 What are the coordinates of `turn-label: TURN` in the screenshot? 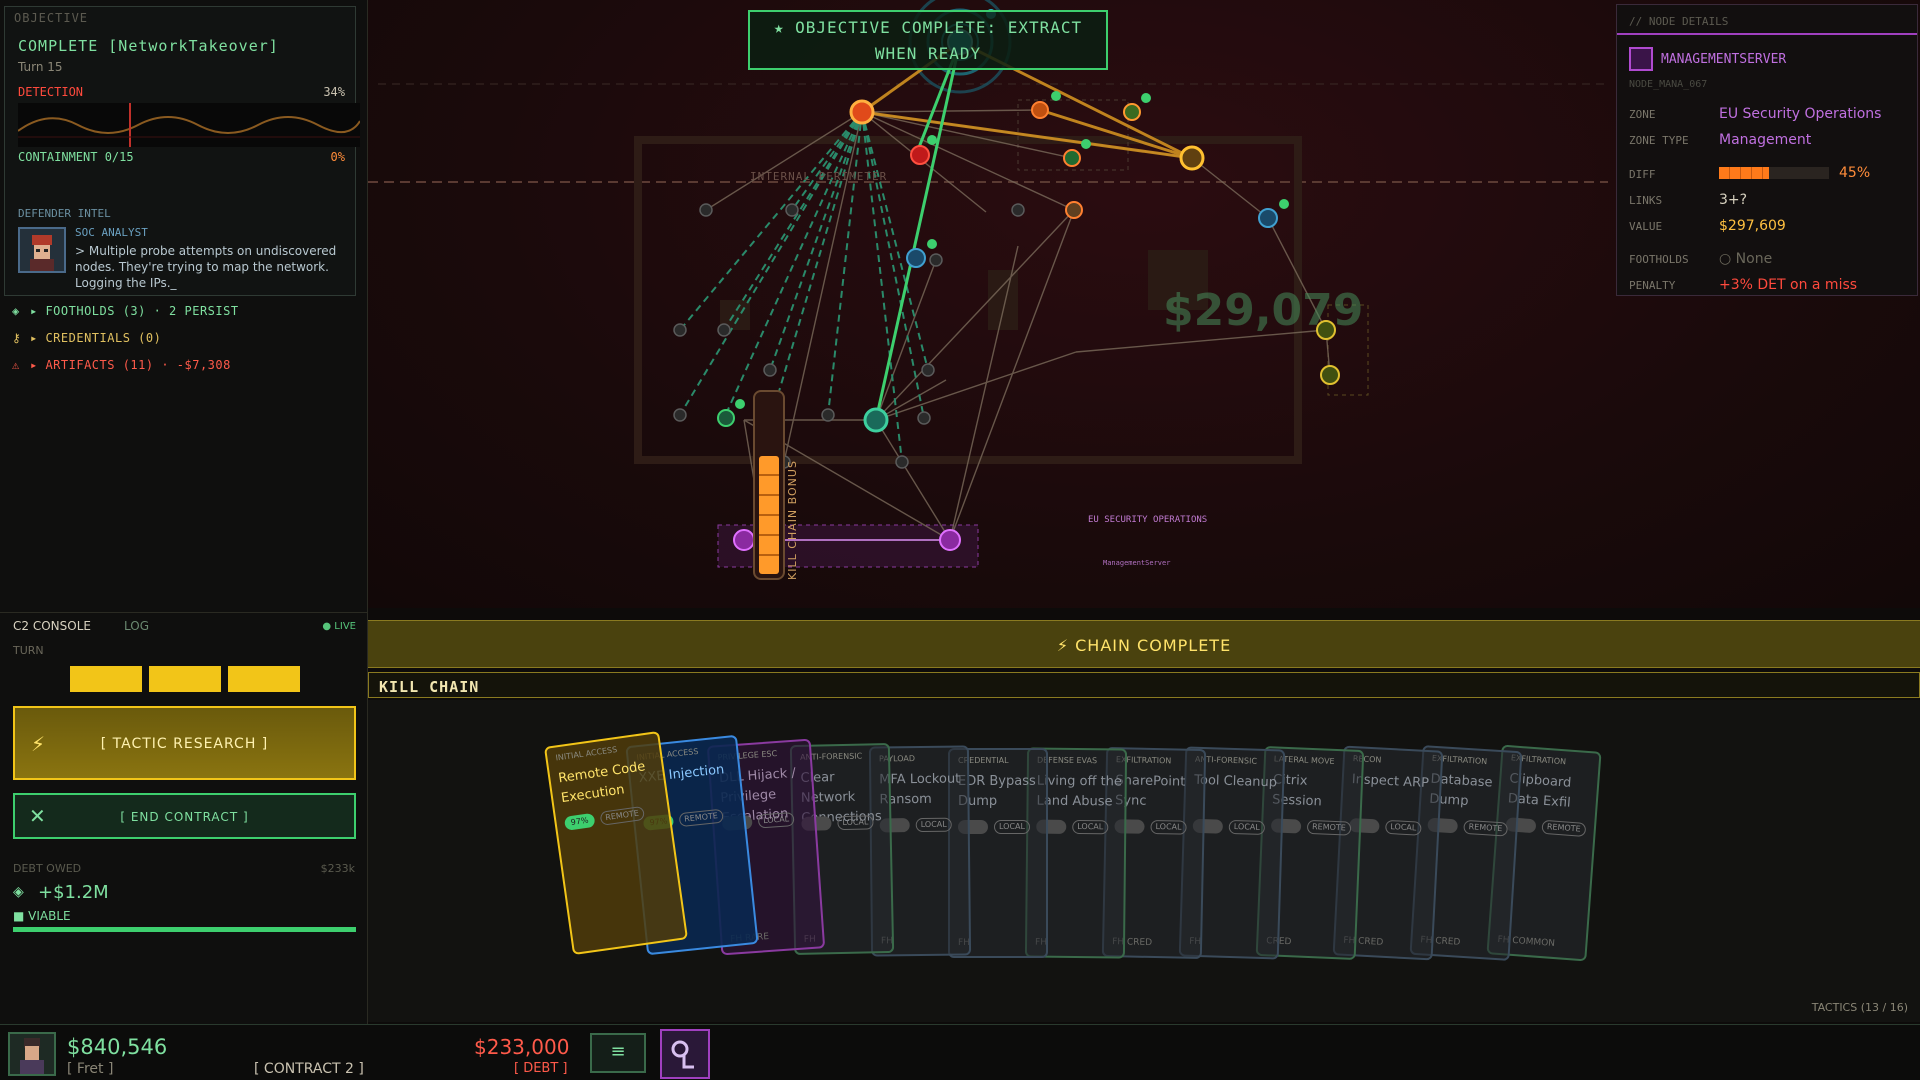 It's located at (28, 650).